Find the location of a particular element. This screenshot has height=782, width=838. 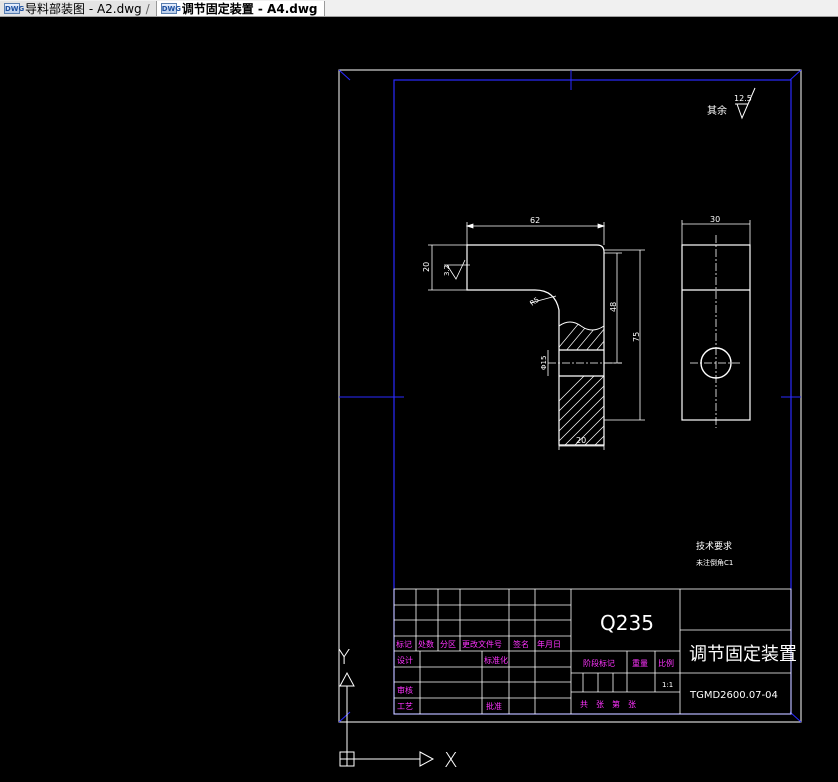

tab-label: 调节固定装置 - A4.dwg is located at coordinates (249, 9).